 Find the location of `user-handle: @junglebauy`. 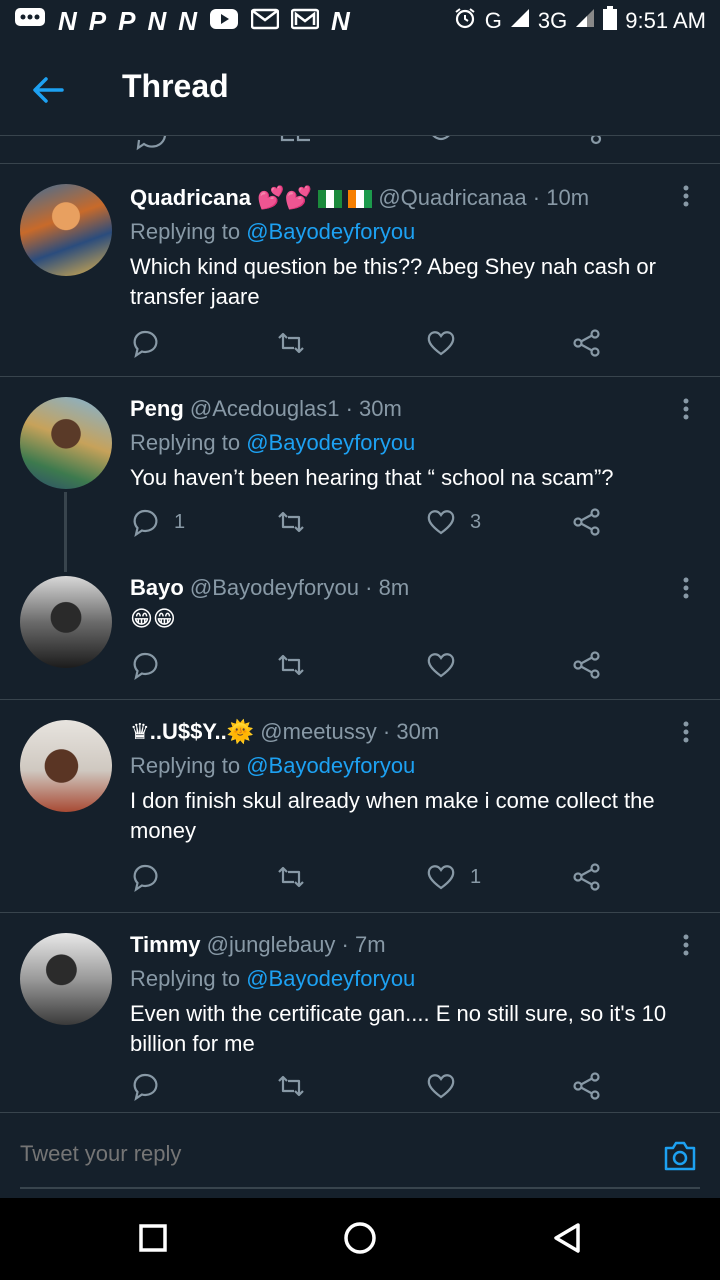

user-handle: @junglebauy is located at coordinates (271, 944).